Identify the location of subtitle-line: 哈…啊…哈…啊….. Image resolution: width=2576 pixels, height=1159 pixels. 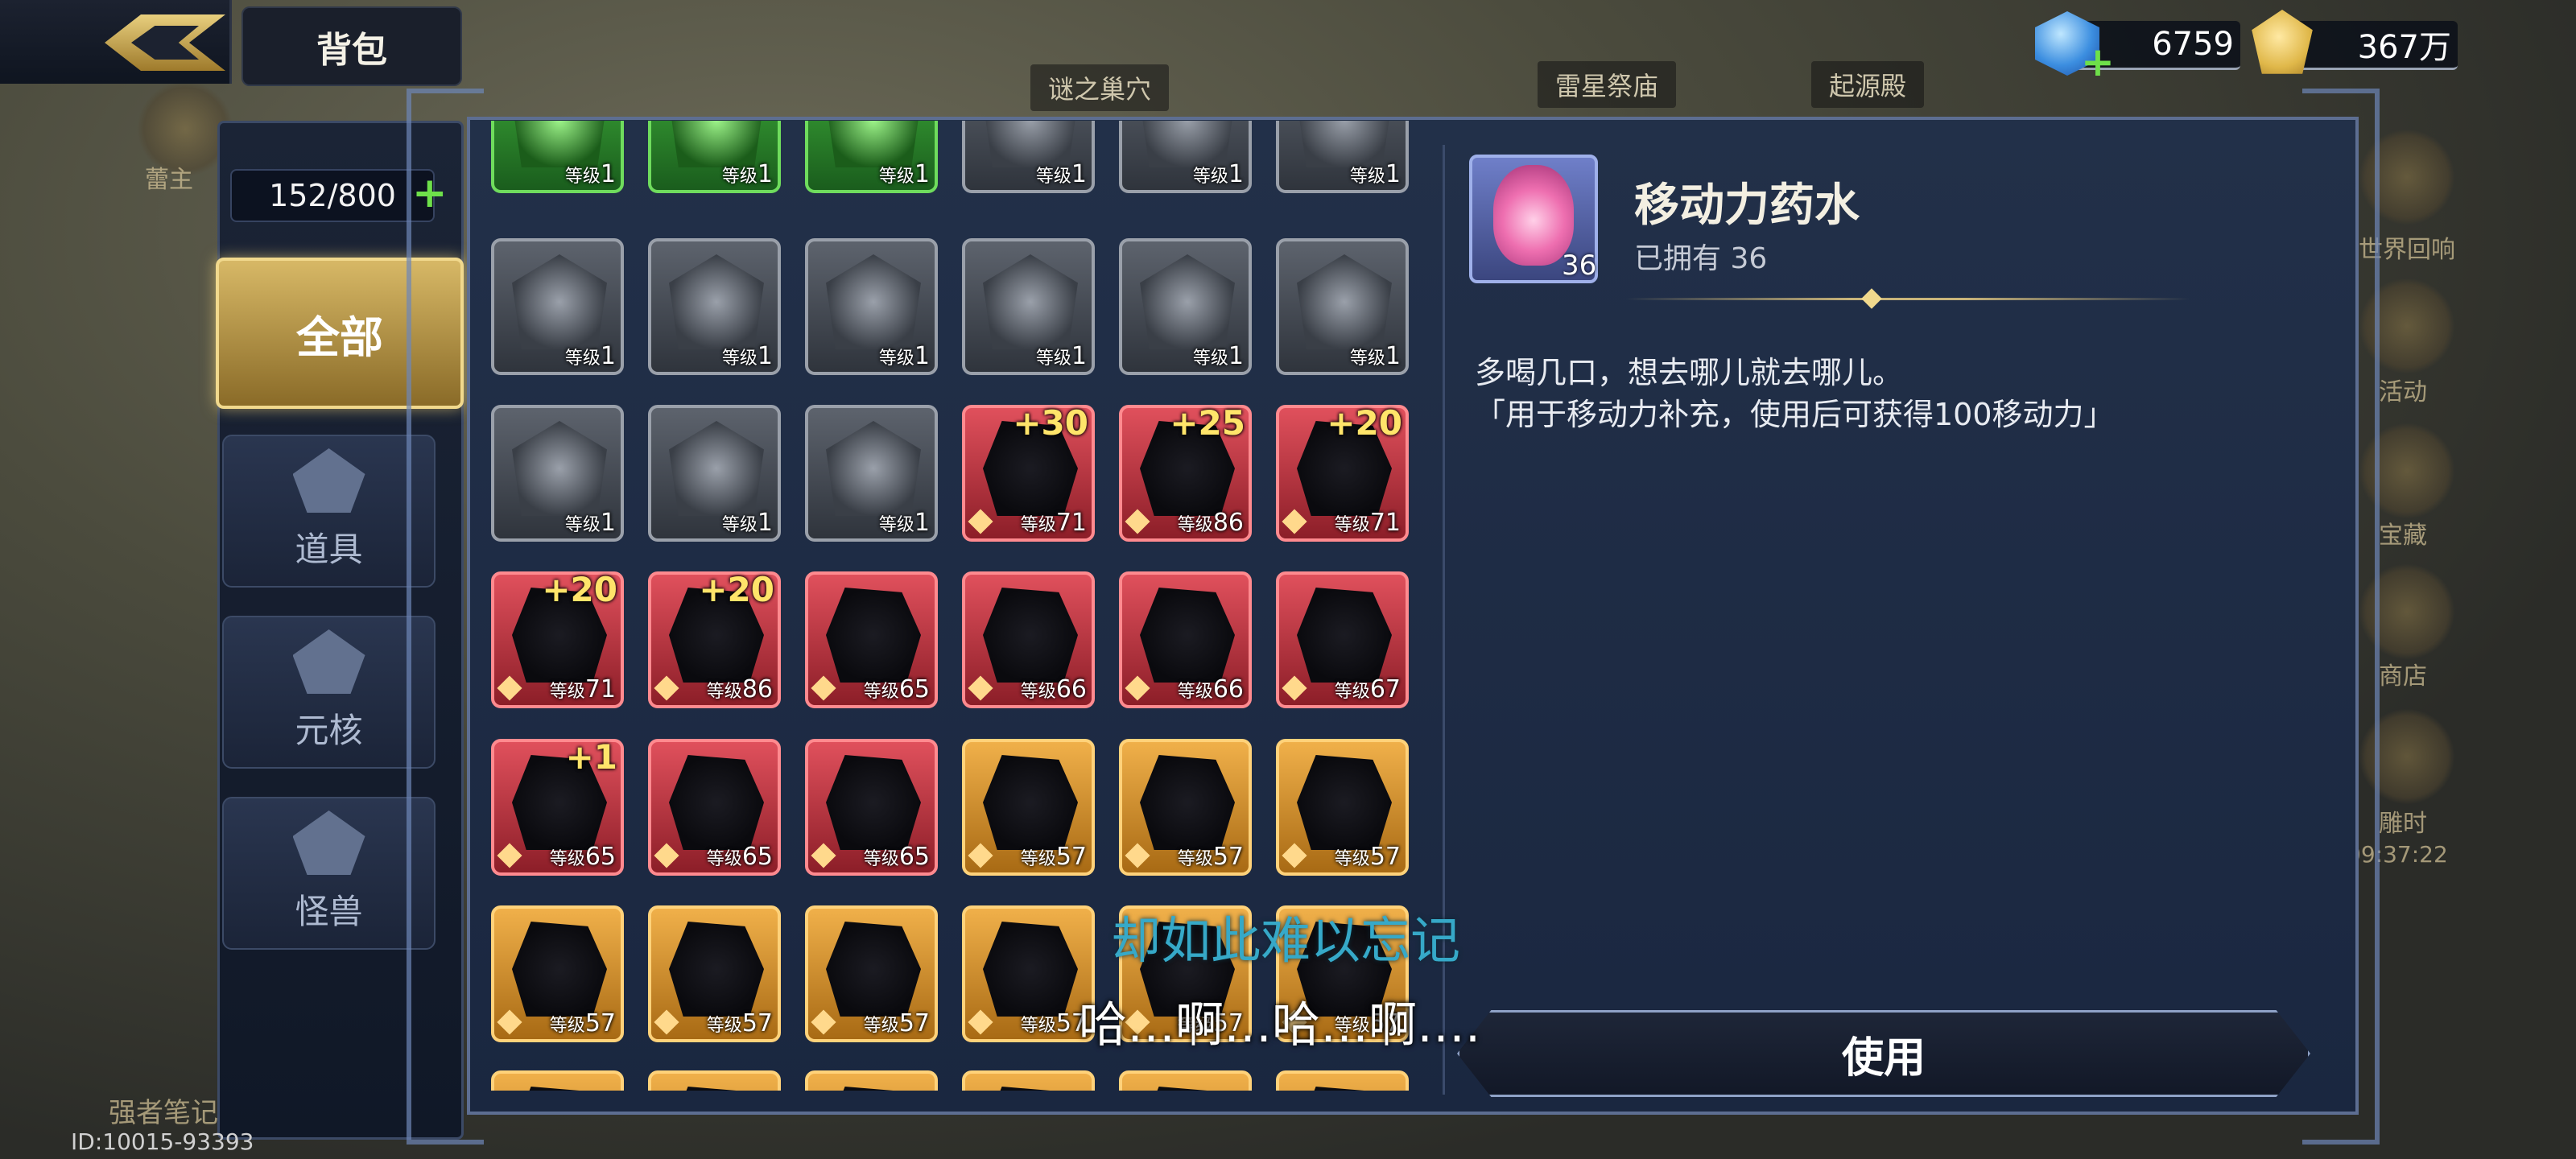
(1280, 1025).